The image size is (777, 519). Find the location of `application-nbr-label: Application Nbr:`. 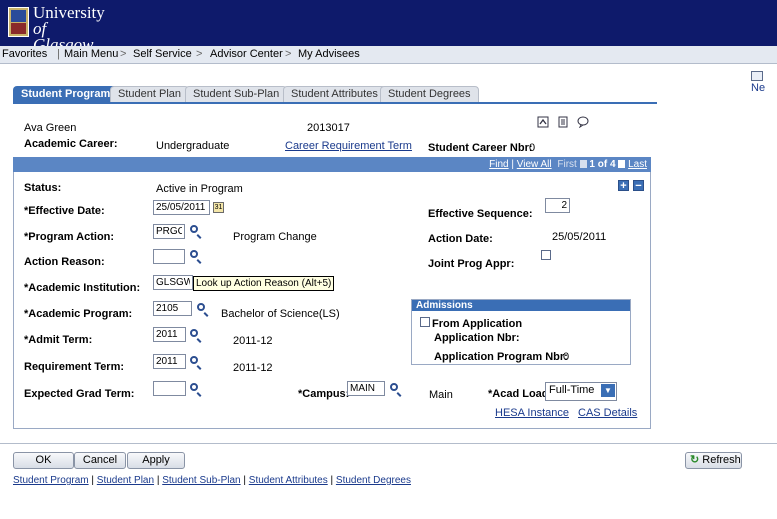

application-nbr-label: Application Nbr: is located at coordinates (477, 338).